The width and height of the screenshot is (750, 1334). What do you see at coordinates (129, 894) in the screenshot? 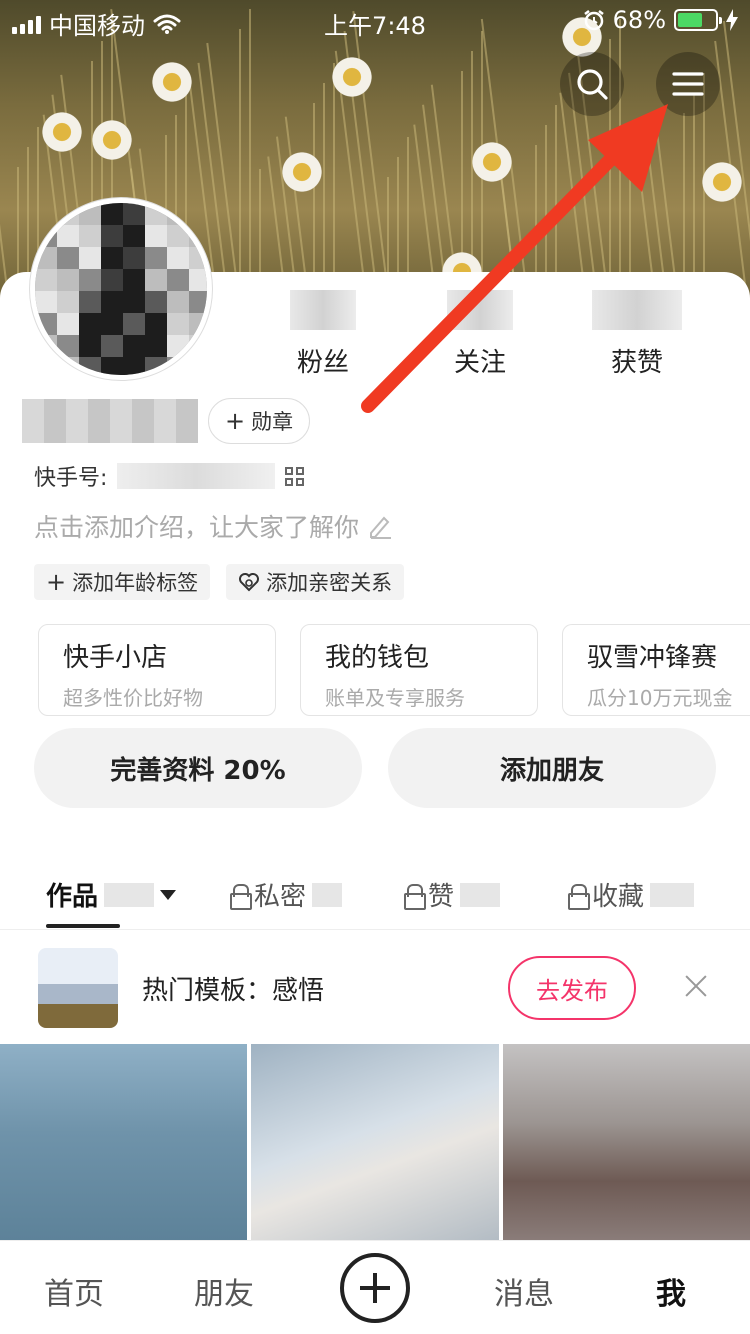
I see `works-count-blurred` at bounding box center [129, 894].